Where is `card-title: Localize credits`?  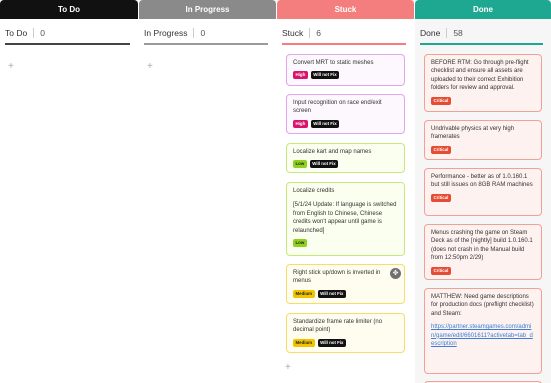 card-title: Localize credits is located at coordinates (314, 191).